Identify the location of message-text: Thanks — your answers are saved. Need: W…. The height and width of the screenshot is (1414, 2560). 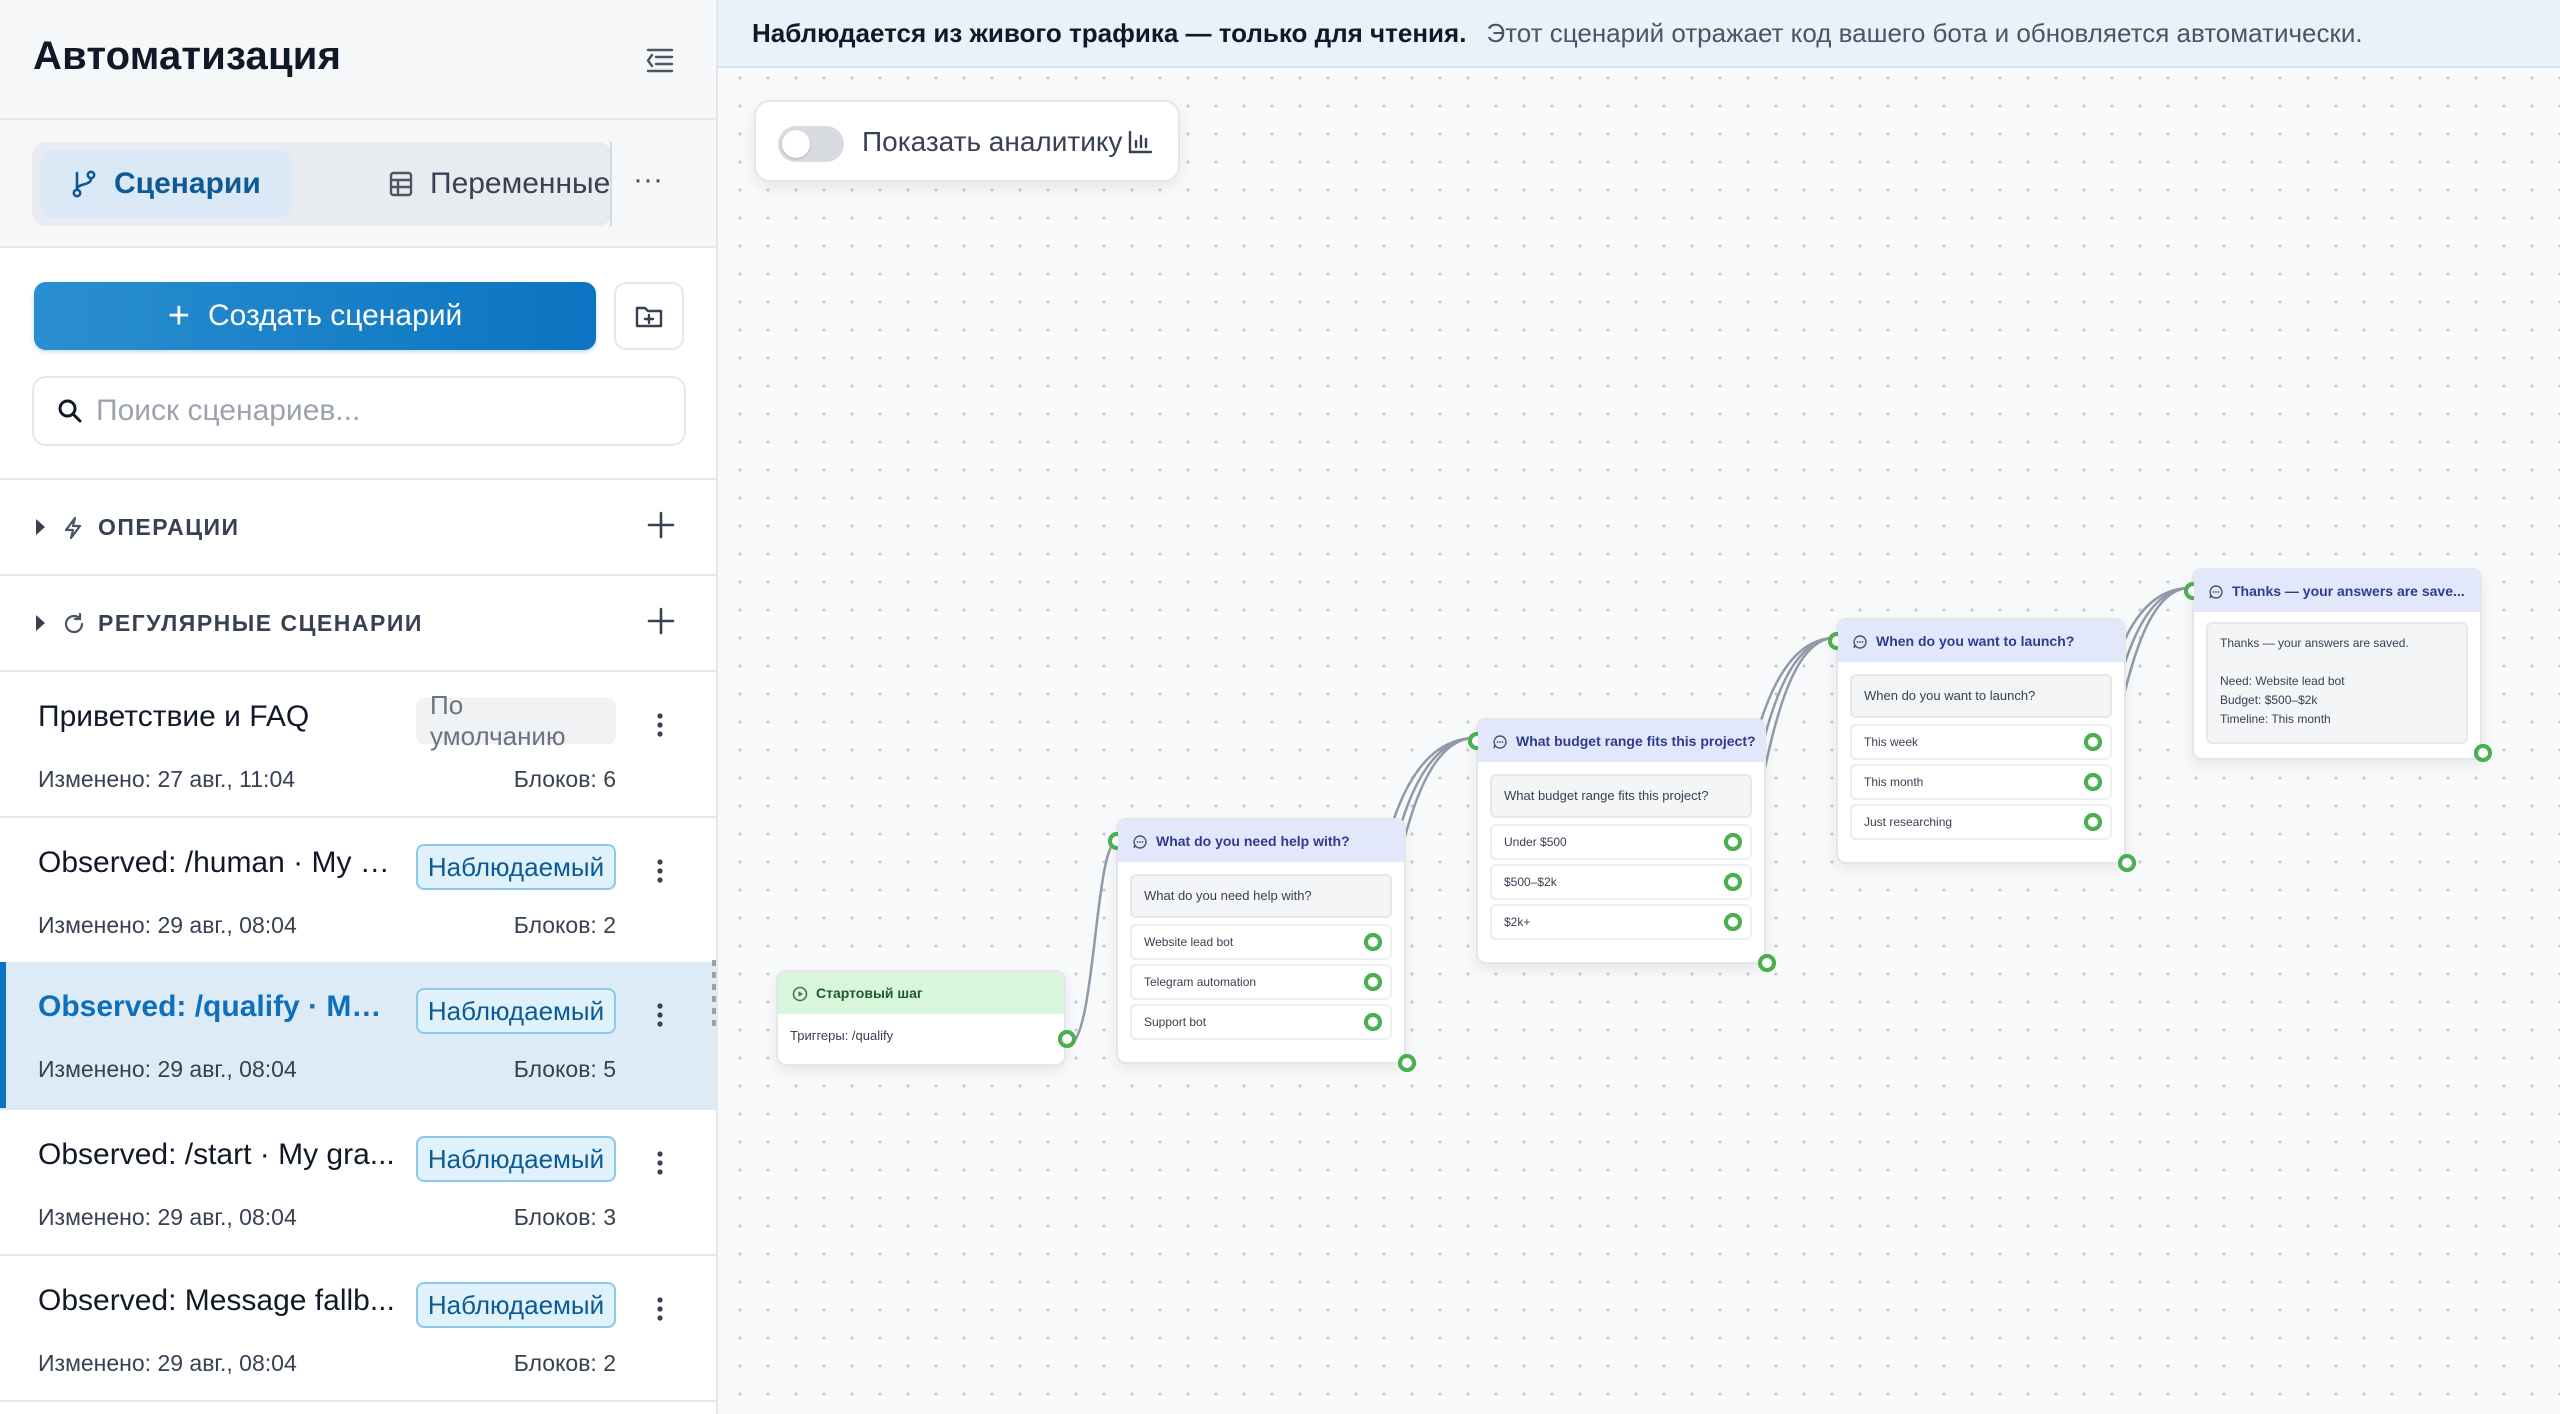
(2337, 683).